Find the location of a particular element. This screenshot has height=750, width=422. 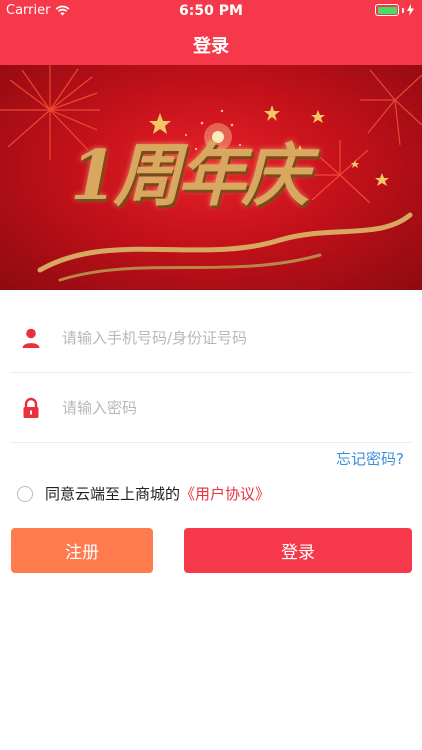

password-input is located at coordinates (232, 408).